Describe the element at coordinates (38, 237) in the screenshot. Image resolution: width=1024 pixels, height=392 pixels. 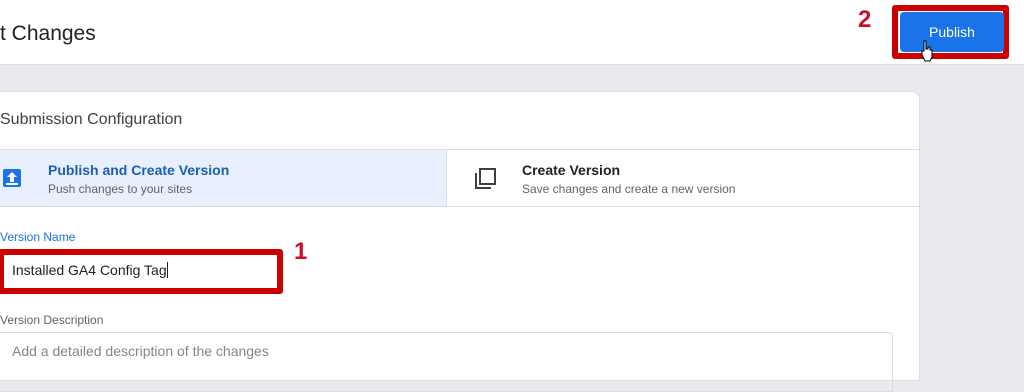
I see `version-name-label: Version Name` at that location.